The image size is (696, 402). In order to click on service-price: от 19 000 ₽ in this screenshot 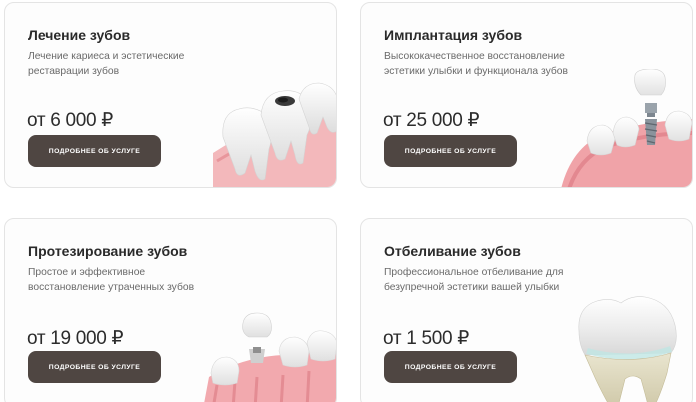, I will do `click(75, 338)`.